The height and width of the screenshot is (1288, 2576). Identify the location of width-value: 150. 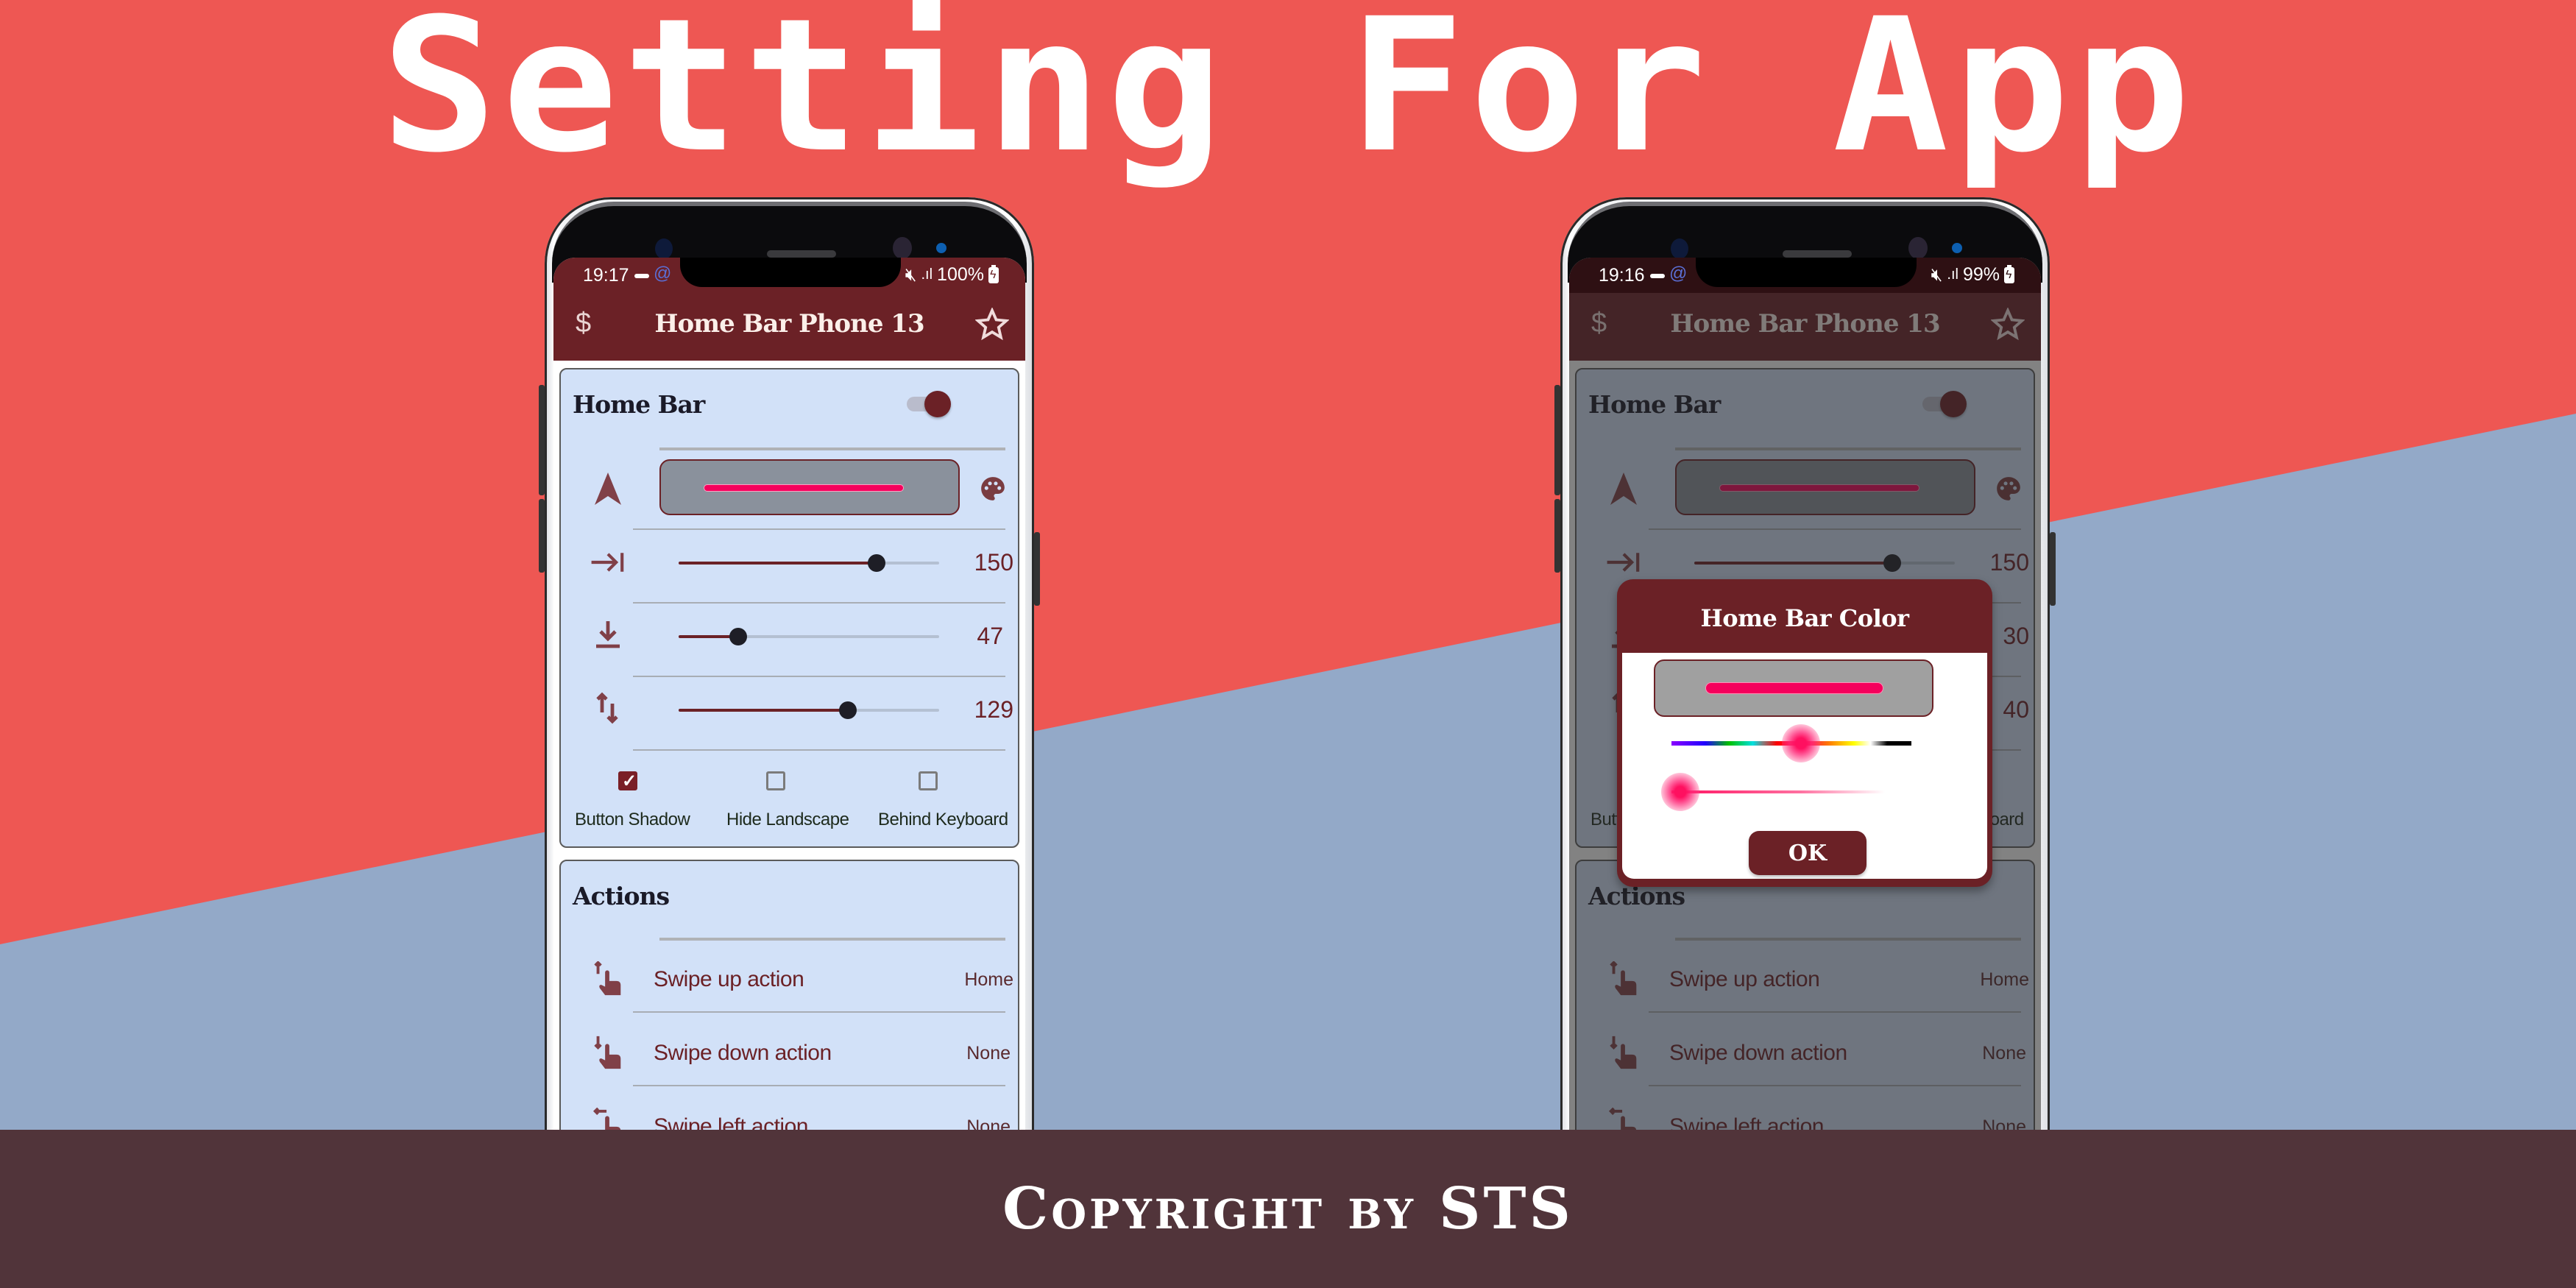
(994, 562).